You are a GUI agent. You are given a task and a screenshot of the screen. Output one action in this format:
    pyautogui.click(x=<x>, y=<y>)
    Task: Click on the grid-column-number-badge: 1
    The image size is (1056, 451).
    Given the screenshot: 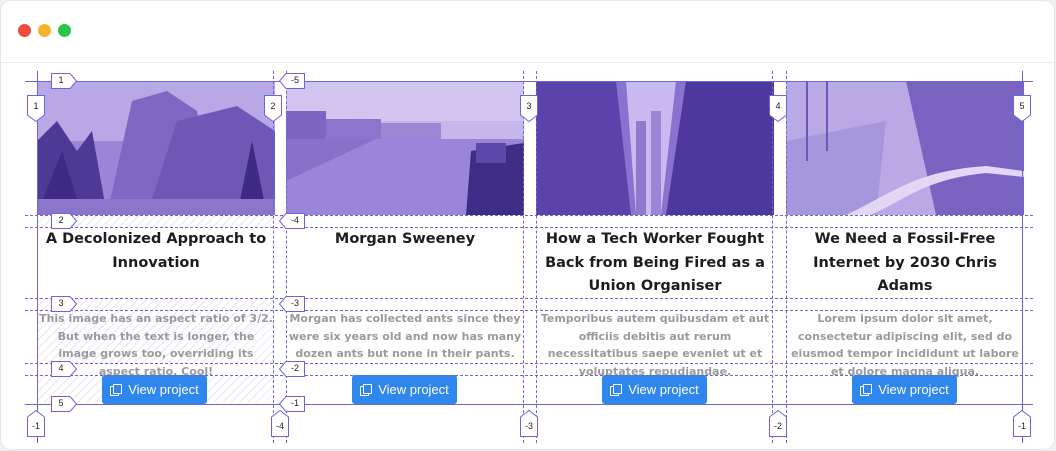 What is the action you would take?
    pyautogui.click(x=36, y=109)
    